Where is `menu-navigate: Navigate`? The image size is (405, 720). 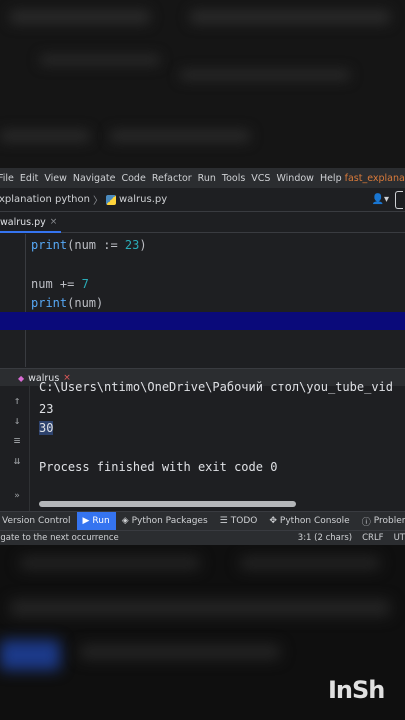 menu-navigate: Navigate is located at coordinates (94, 178).